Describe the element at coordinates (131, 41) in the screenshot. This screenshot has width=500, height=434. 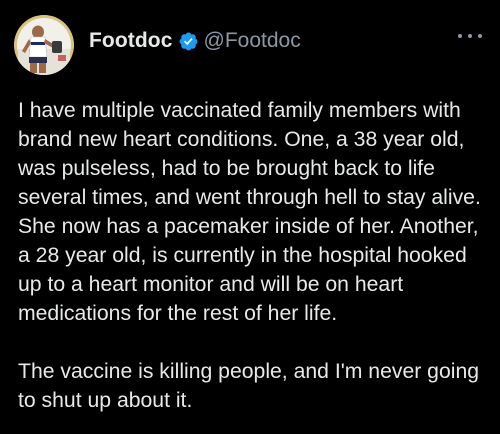
I see `display-name: Footdoc` at that location.